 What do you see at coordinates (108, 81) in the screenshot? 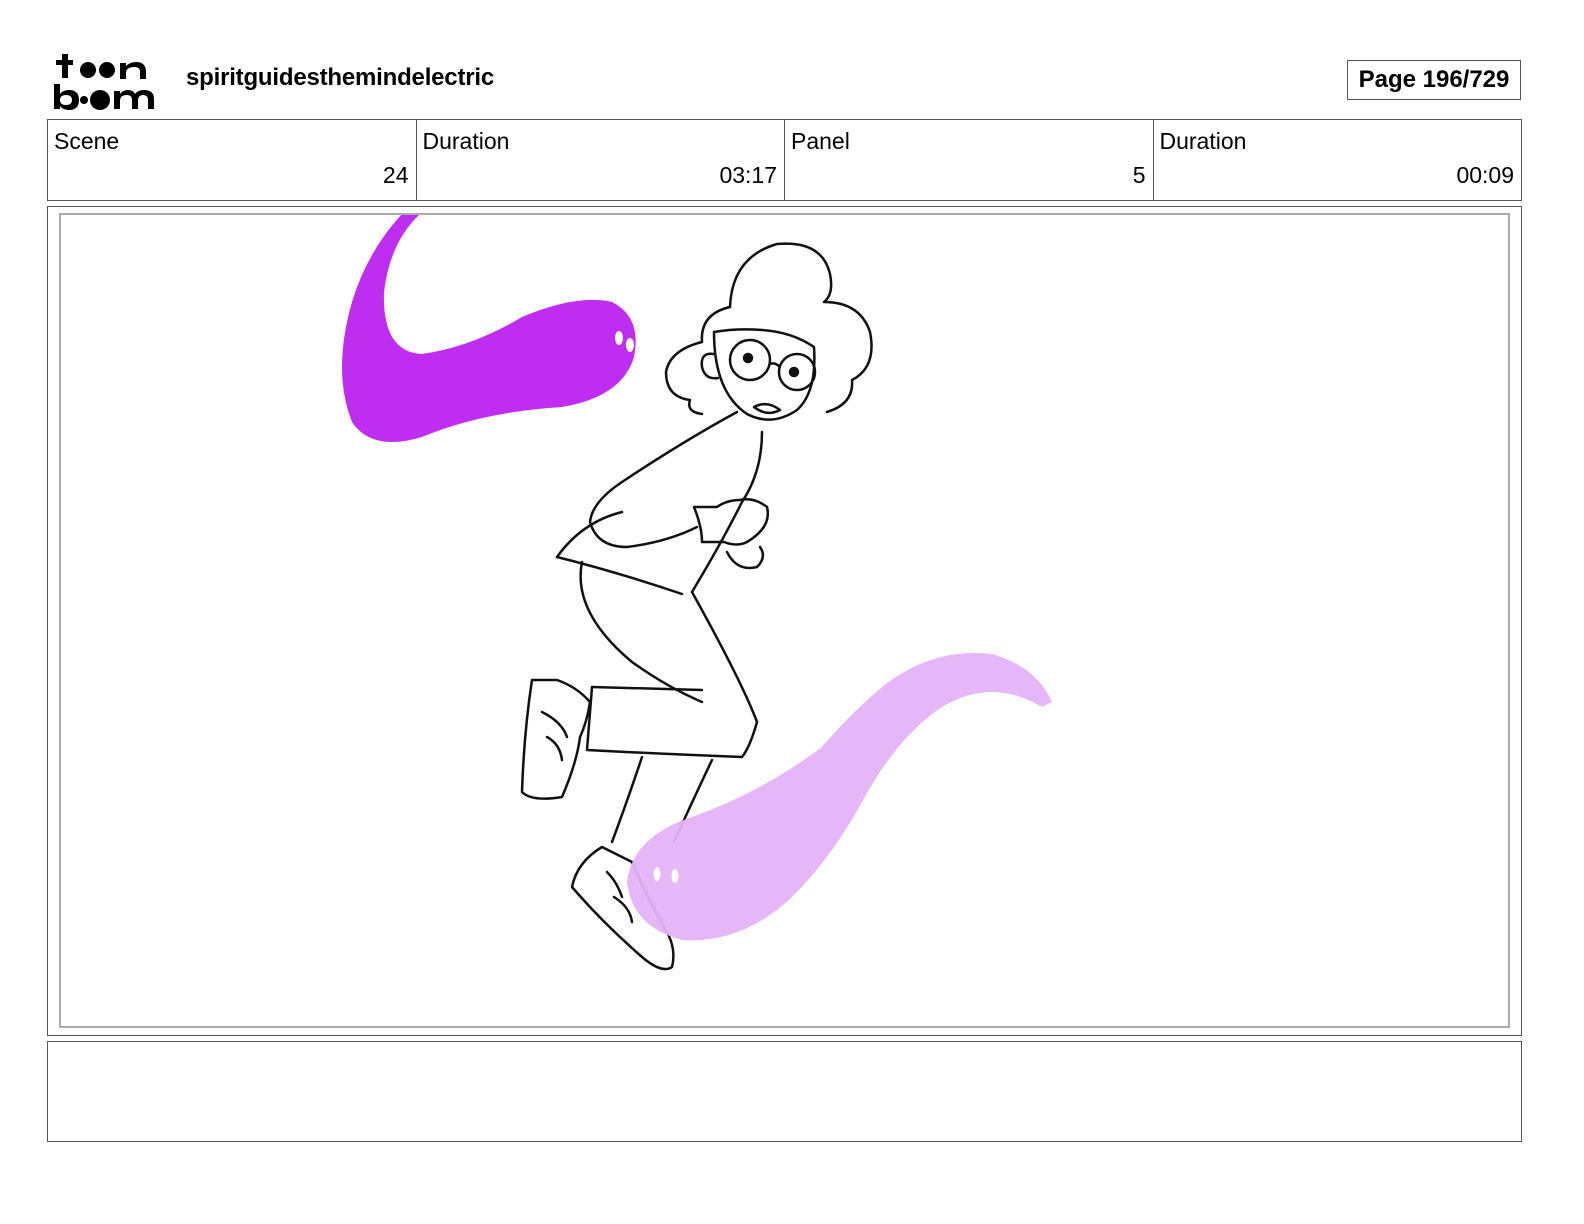
I see `toon-boom-logo` at bounding box center [108, 81].